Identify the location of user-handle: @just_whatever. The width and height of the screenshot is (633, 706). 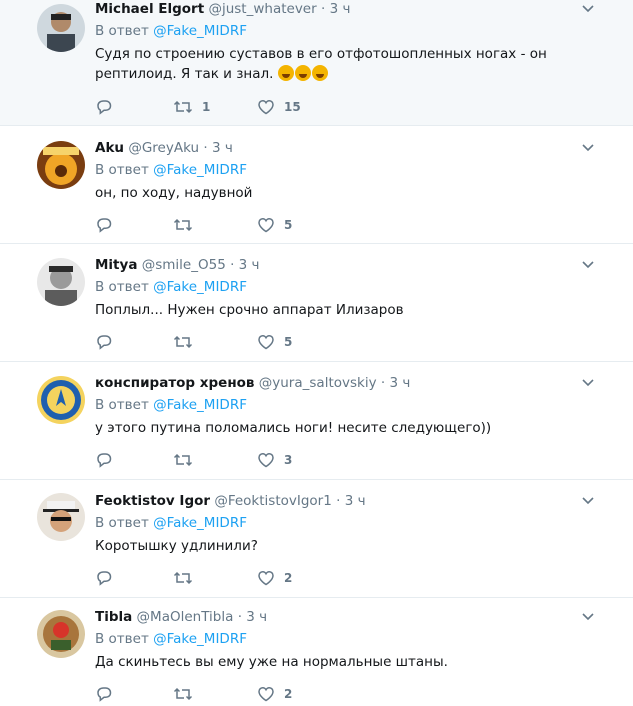
(262, 9).